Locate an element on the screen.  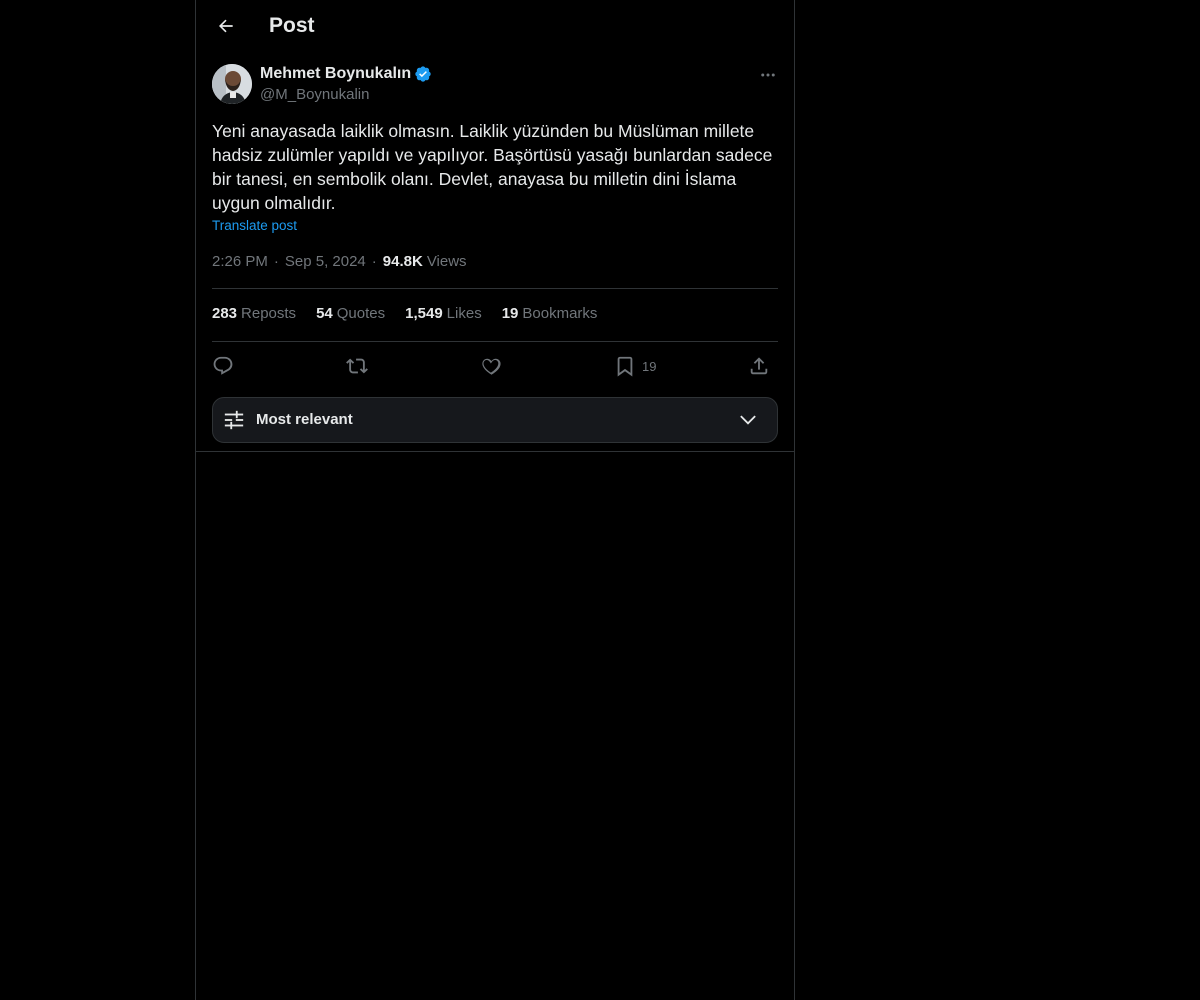
more-icon is located at coordinates (768, 75).